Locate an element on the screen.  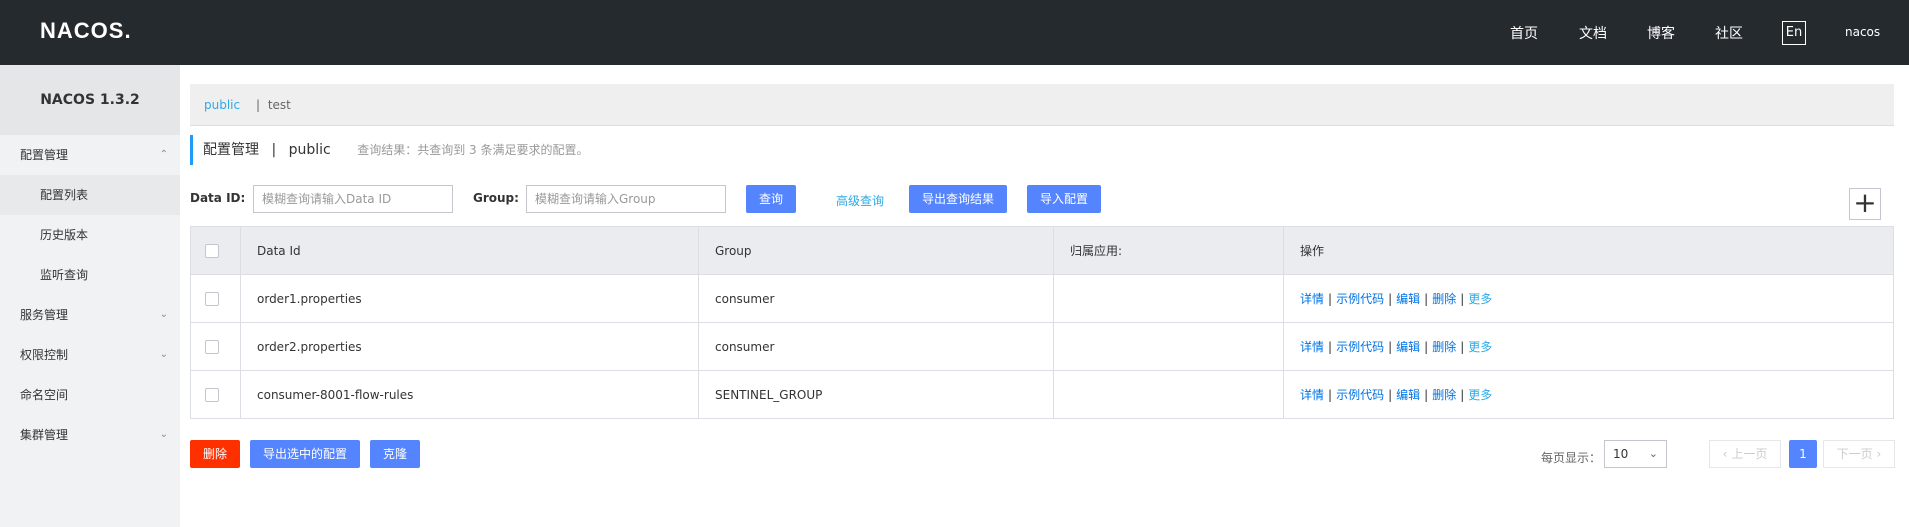
namespace-public: public is located at coordinates (222, 105).